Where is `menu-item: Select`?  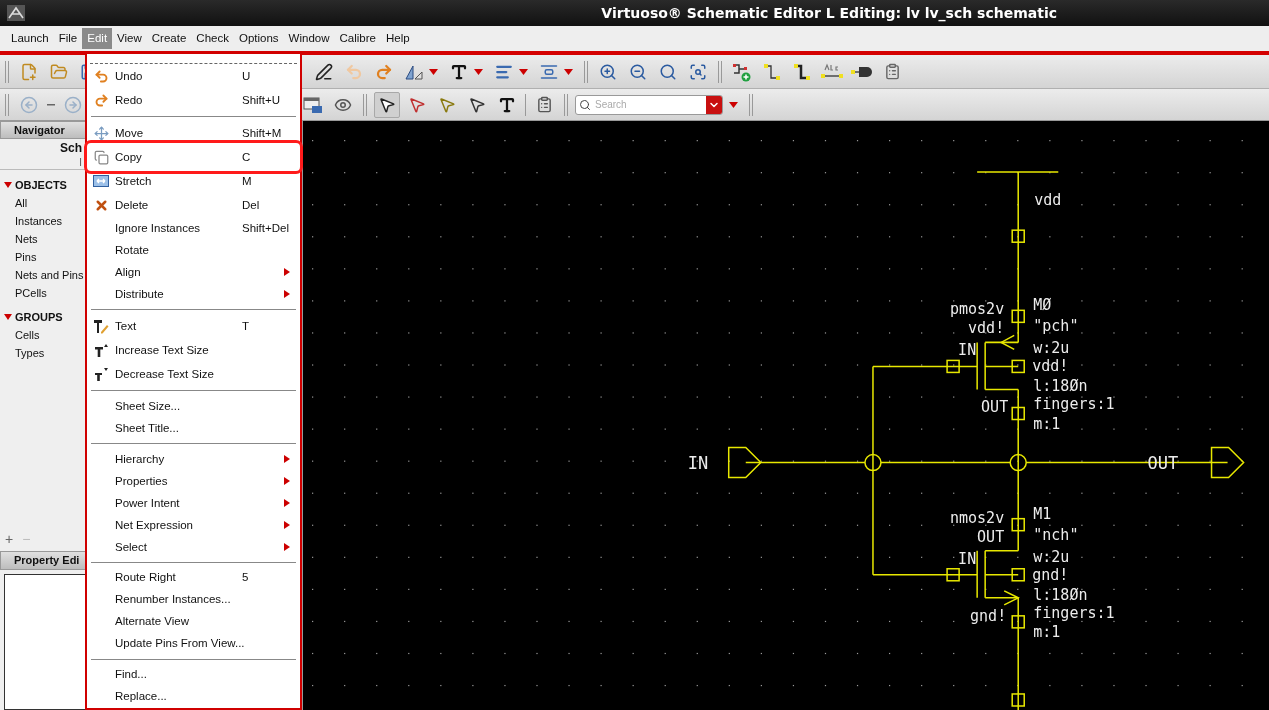 menu-item: Select is located at coordinates (193, 547).